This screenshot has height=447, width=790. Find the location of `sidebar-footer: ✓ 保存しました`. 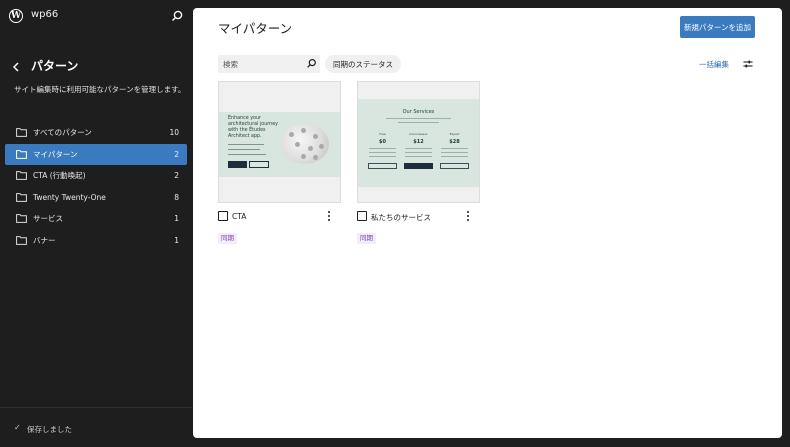

sidebar-footer: ✓ 保存しました is located at coordinates (96, 427).